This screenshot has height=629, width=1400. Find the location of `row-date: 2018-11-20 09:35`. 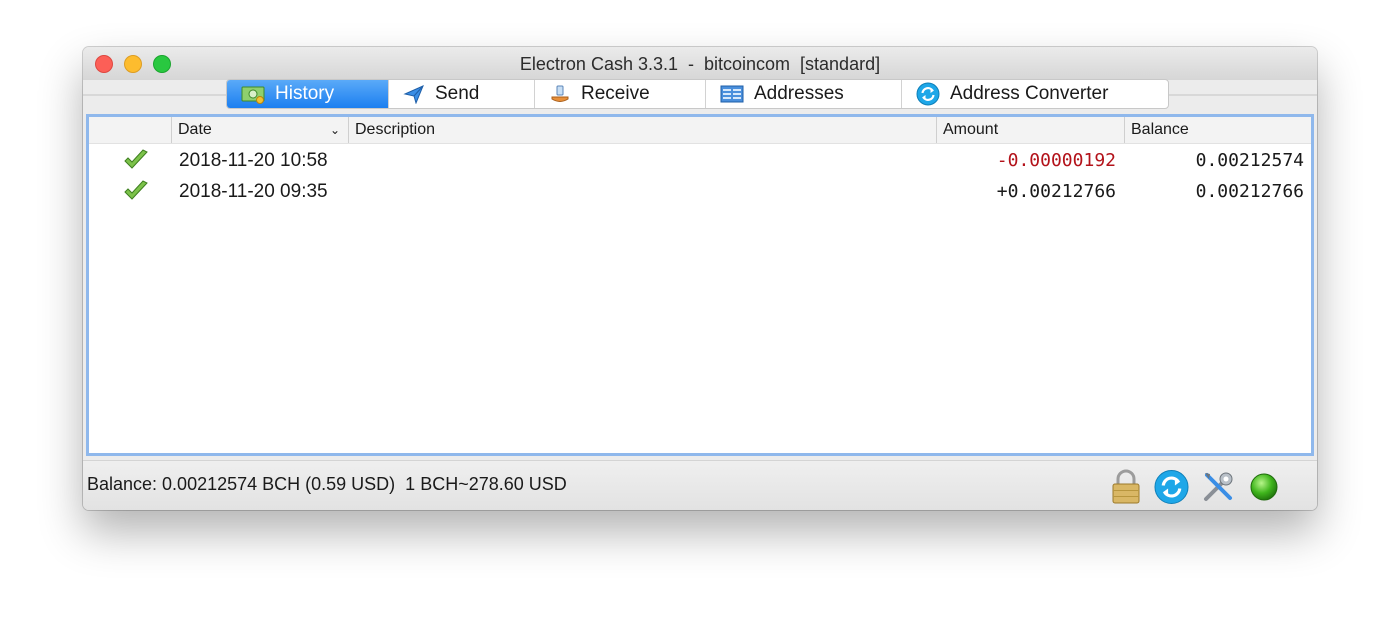

row-date: 2018-11-20 09:35 is located at coordinates (253, 191).